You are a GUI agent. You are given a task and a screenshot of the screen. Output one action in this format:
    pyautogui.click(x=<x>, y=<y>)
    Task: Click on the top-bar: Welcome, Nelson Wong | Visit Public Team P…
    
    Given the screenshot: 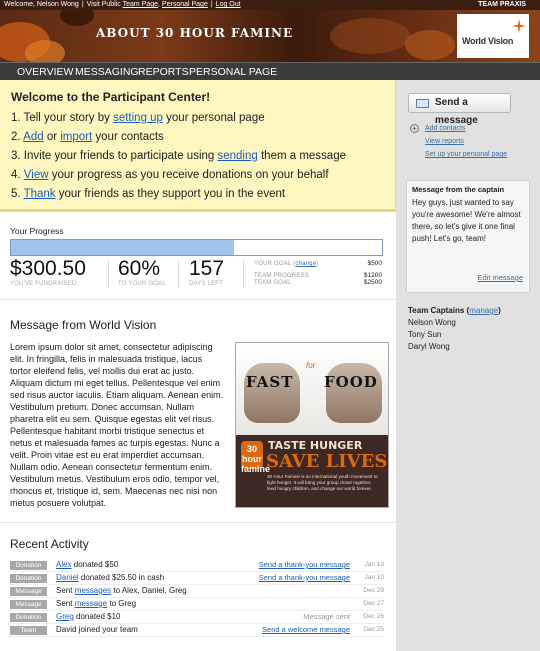 What is the action you would take?
    pyautogui.click(x=270, y=5)
    